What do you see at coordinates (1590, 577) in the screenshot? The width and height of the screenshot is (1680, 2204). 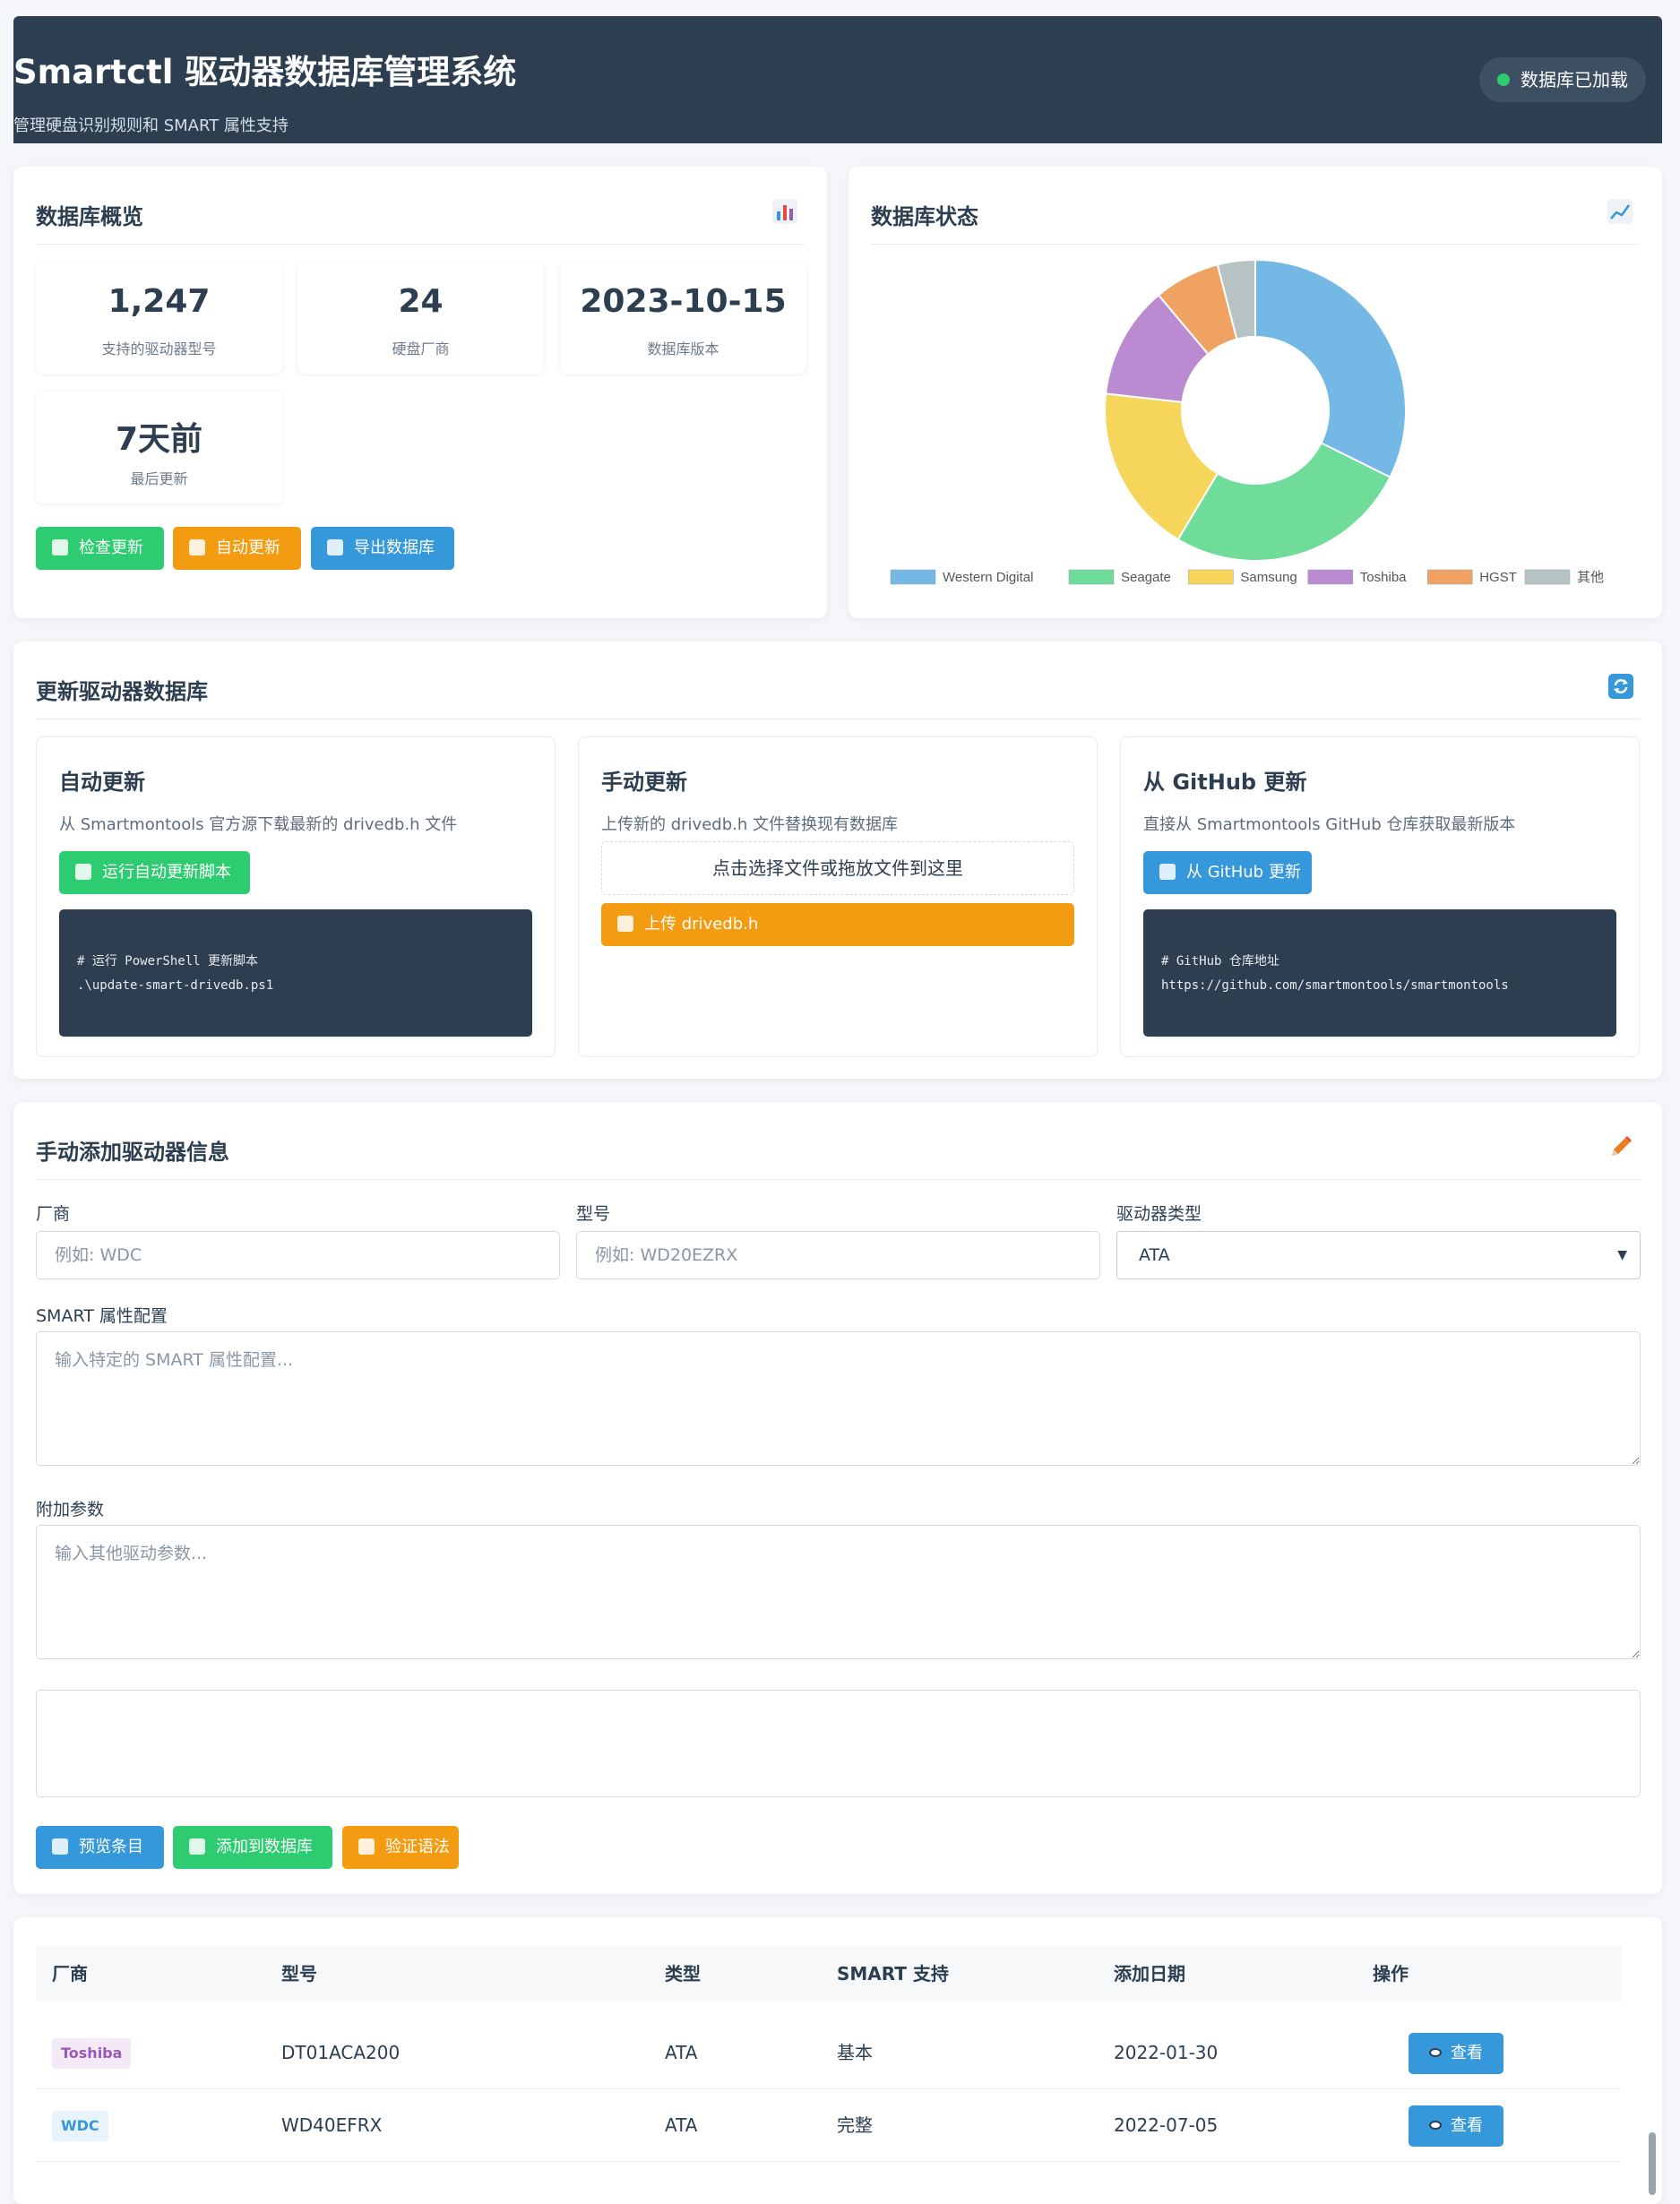 I see `legend-label: 其他` at bounding box center [1590, 577].